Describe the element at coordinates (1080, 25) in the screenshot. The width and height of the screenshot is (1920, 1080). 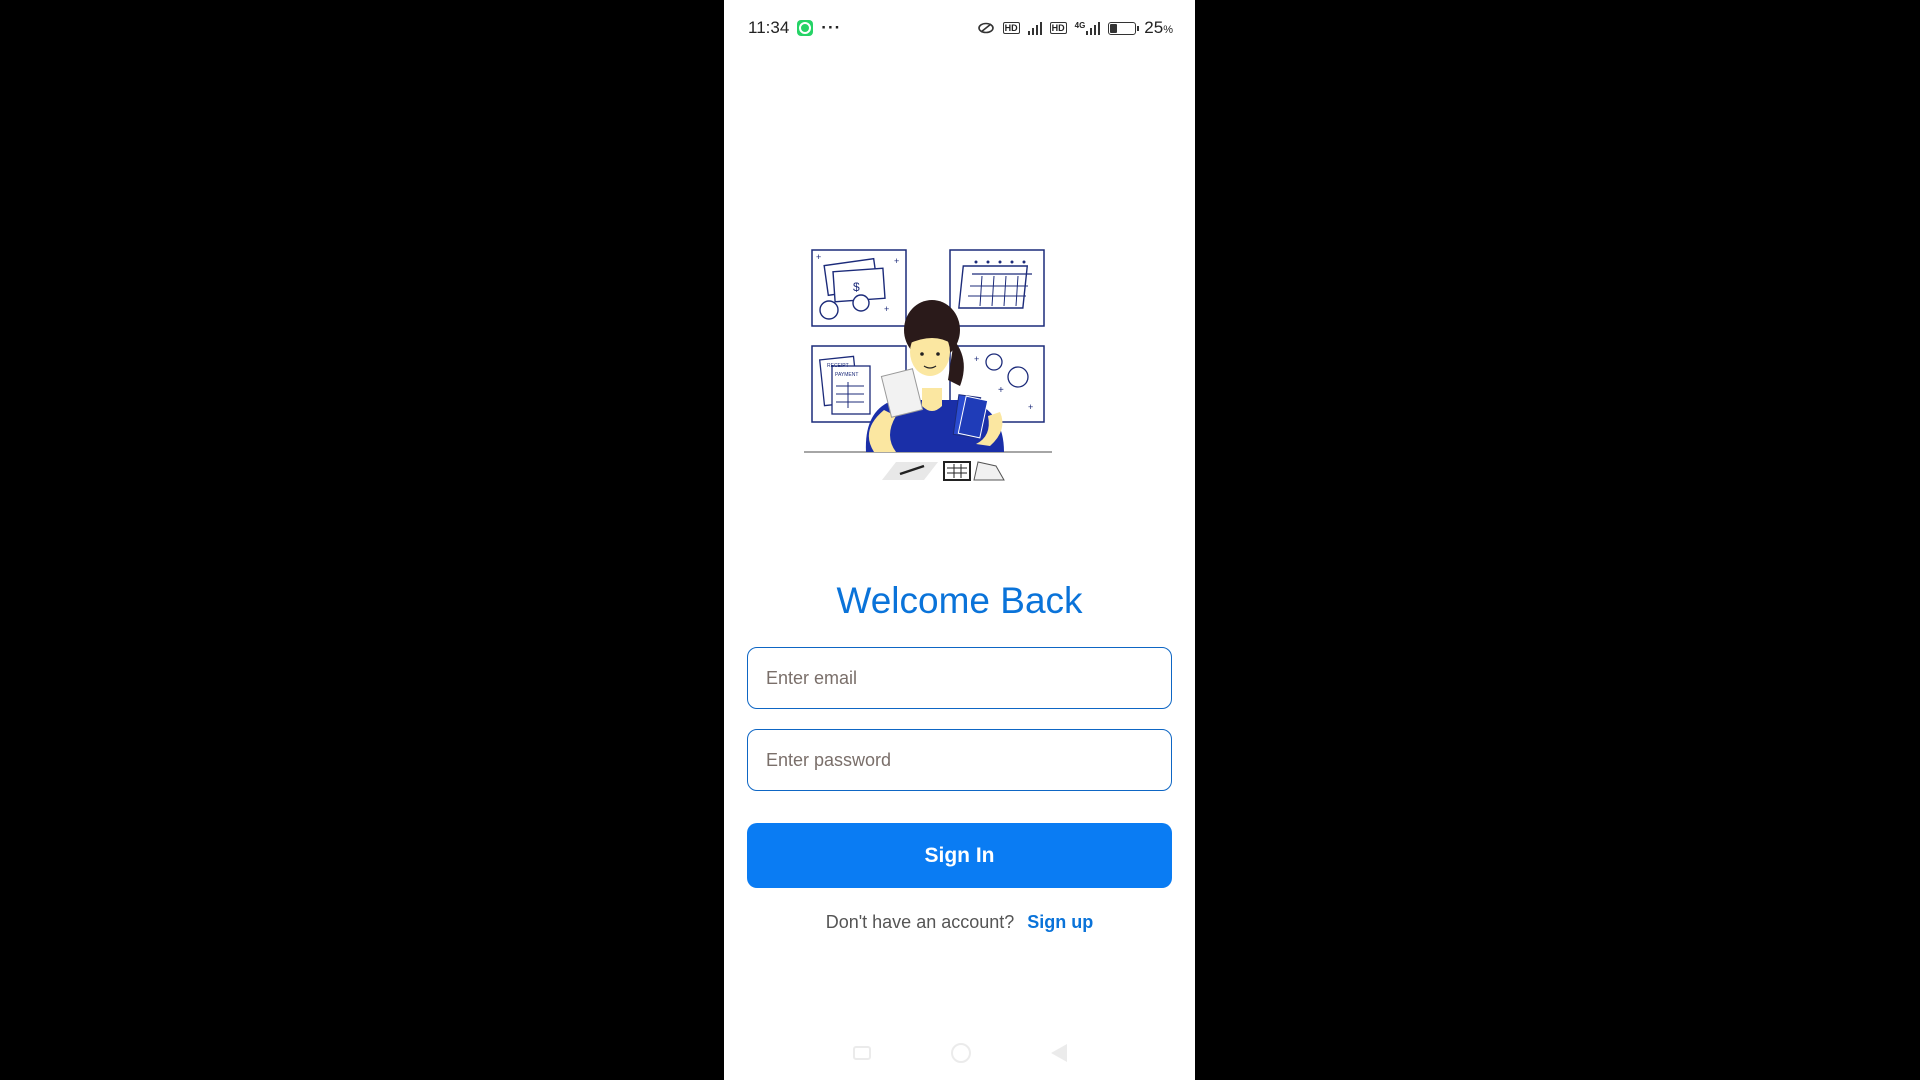
I see `network-label: 4G` at that location.